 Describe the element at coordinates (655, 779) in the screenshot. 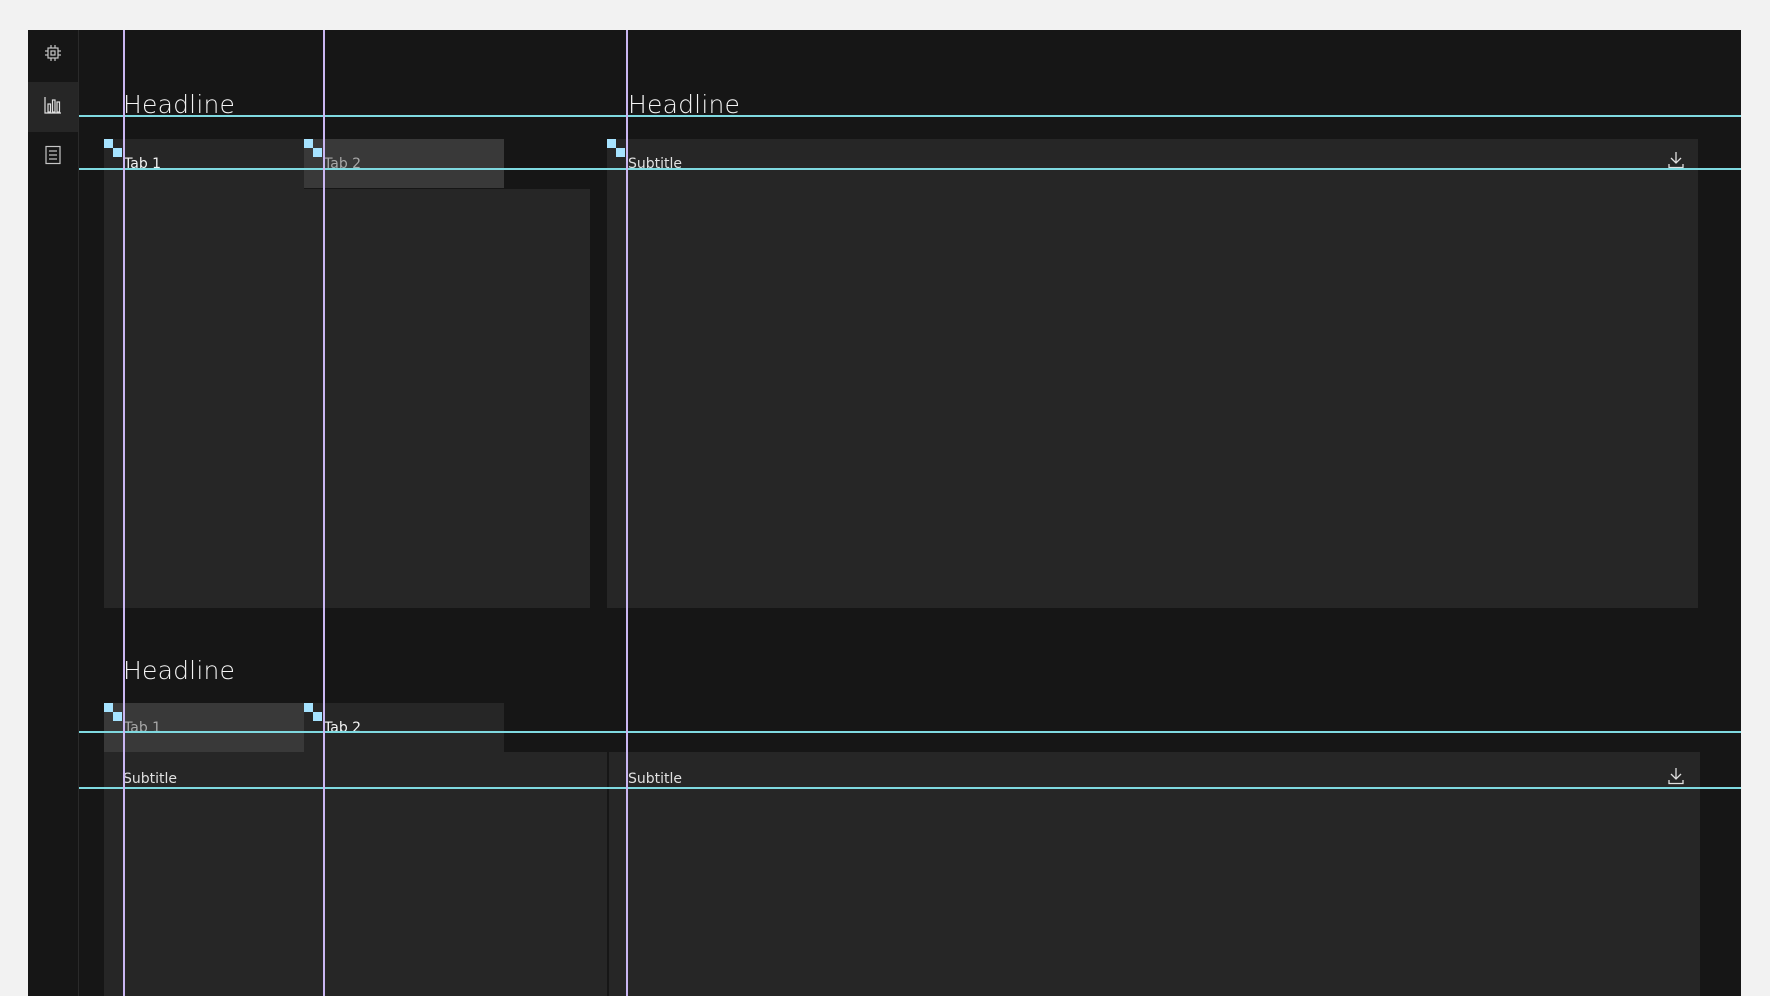

I see `section2-right-subtitle: Subtitle` at that location.